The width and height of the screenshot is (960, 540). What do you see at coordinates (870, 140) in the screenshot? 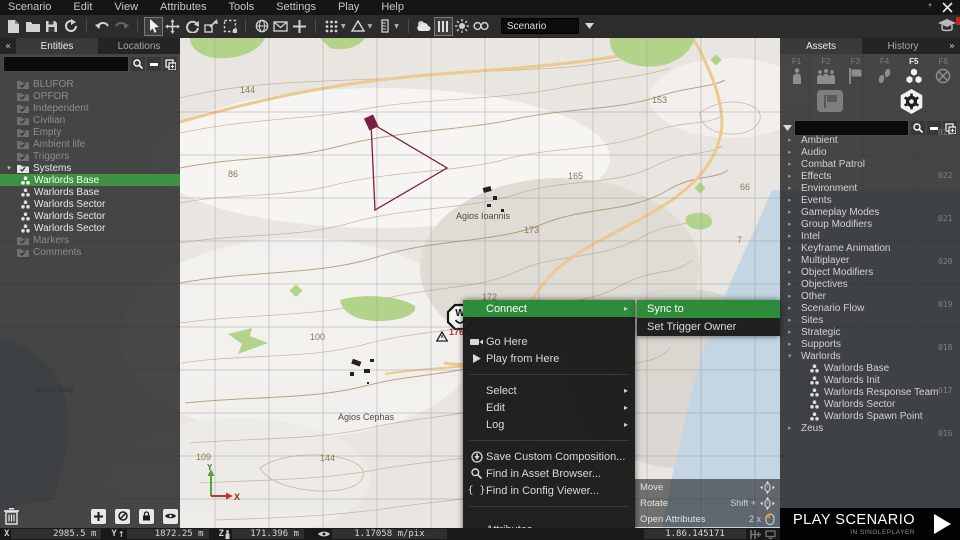
I see `asset-category: ▸ Ambient` at bounding box center [870, 140].